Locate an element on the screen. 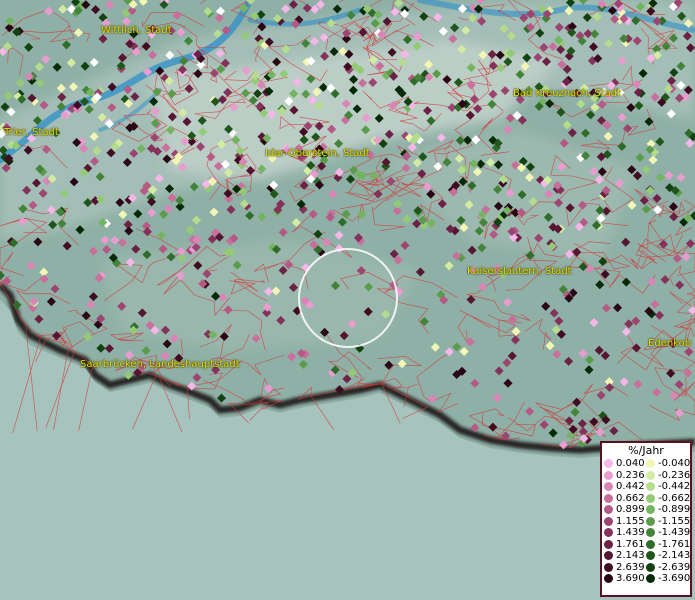 The width and height of the screenshot is (695, 600). legend-row: -1.761 is located at coordinates (668, 544).